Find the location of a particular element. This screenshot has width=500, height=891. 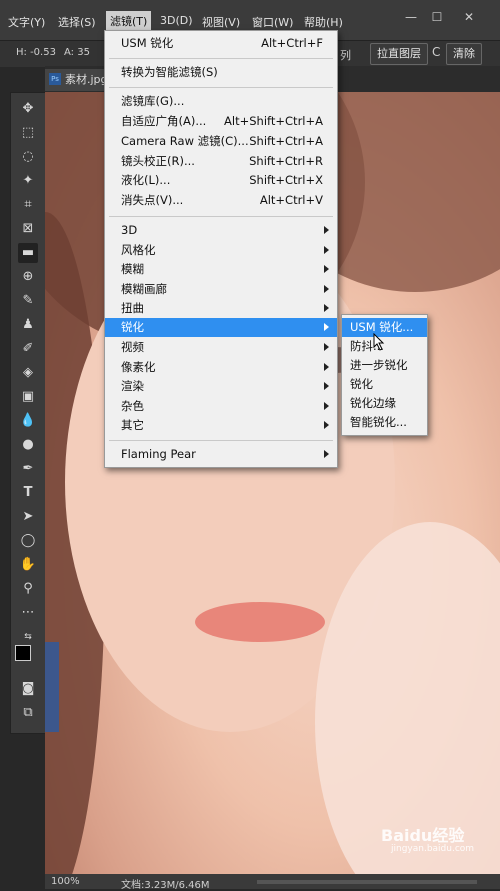

menu-item-convert-smart-filter: 转换为智能滤镜(S) is located at coordinates (221, 72).